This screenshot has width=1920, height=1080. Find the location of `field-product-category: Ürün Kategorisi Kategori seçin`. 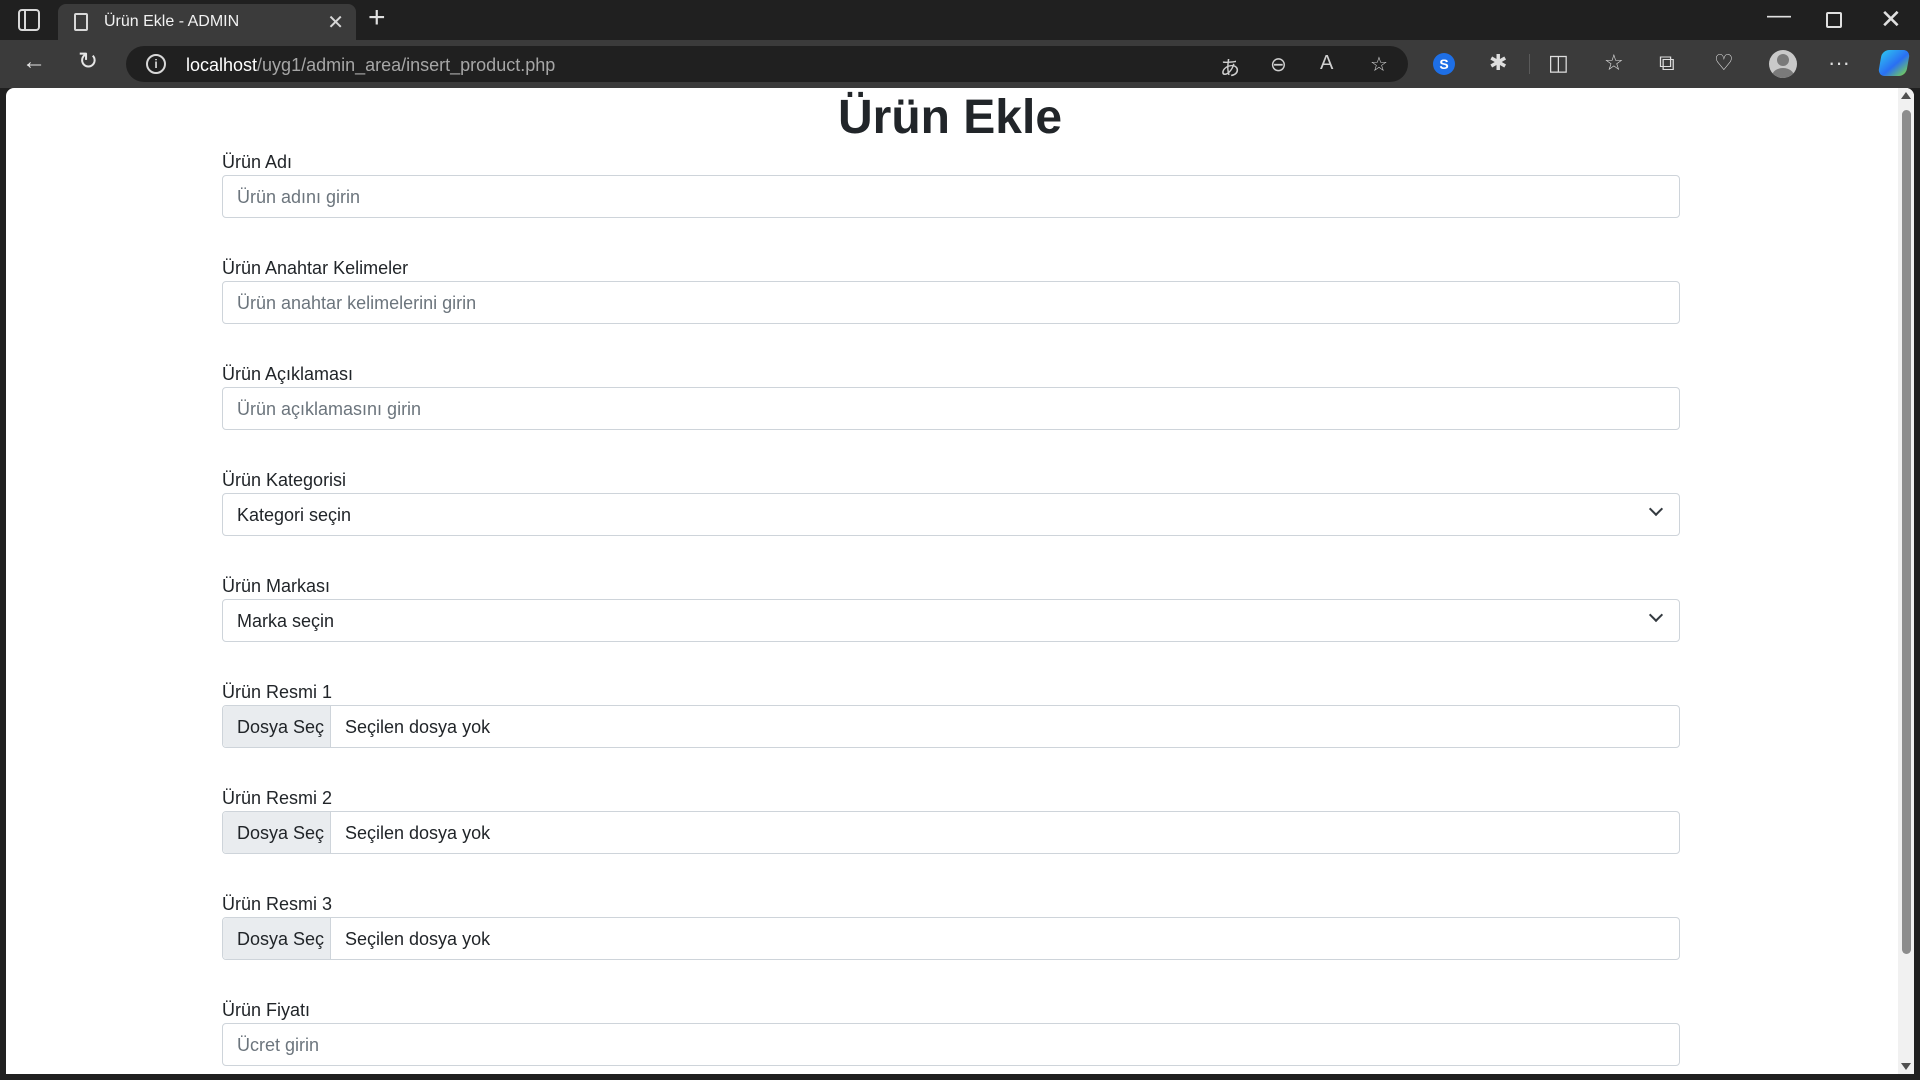

field-product-category: Ürün Kategorisi Kategori seçin is located at coordinates (951, 523).